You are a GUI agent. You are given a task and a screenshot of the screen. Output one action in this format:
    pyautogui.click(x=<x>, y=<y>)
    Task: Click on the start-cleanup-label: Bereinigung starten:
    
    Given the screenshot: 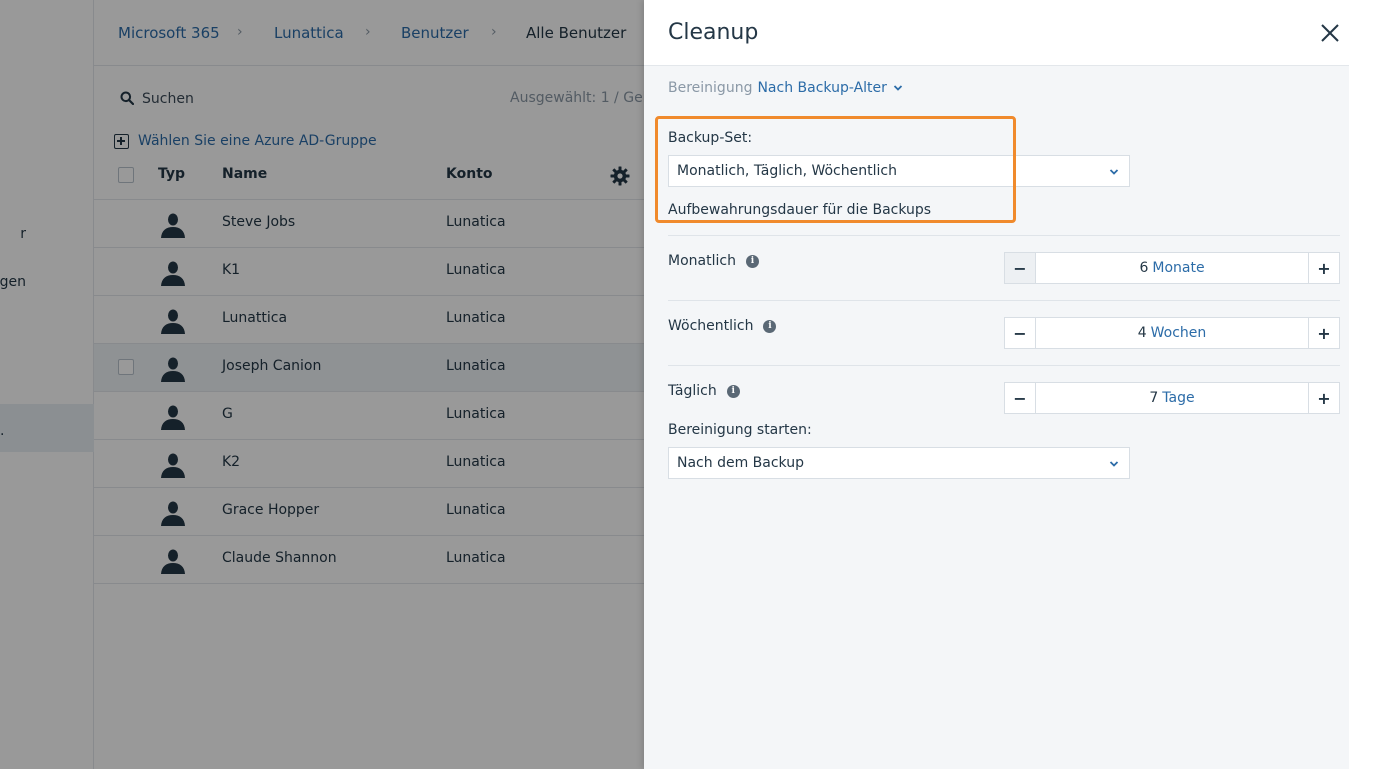 What is the action you would take?
    pyautogui.click(x=740, y=430)
    